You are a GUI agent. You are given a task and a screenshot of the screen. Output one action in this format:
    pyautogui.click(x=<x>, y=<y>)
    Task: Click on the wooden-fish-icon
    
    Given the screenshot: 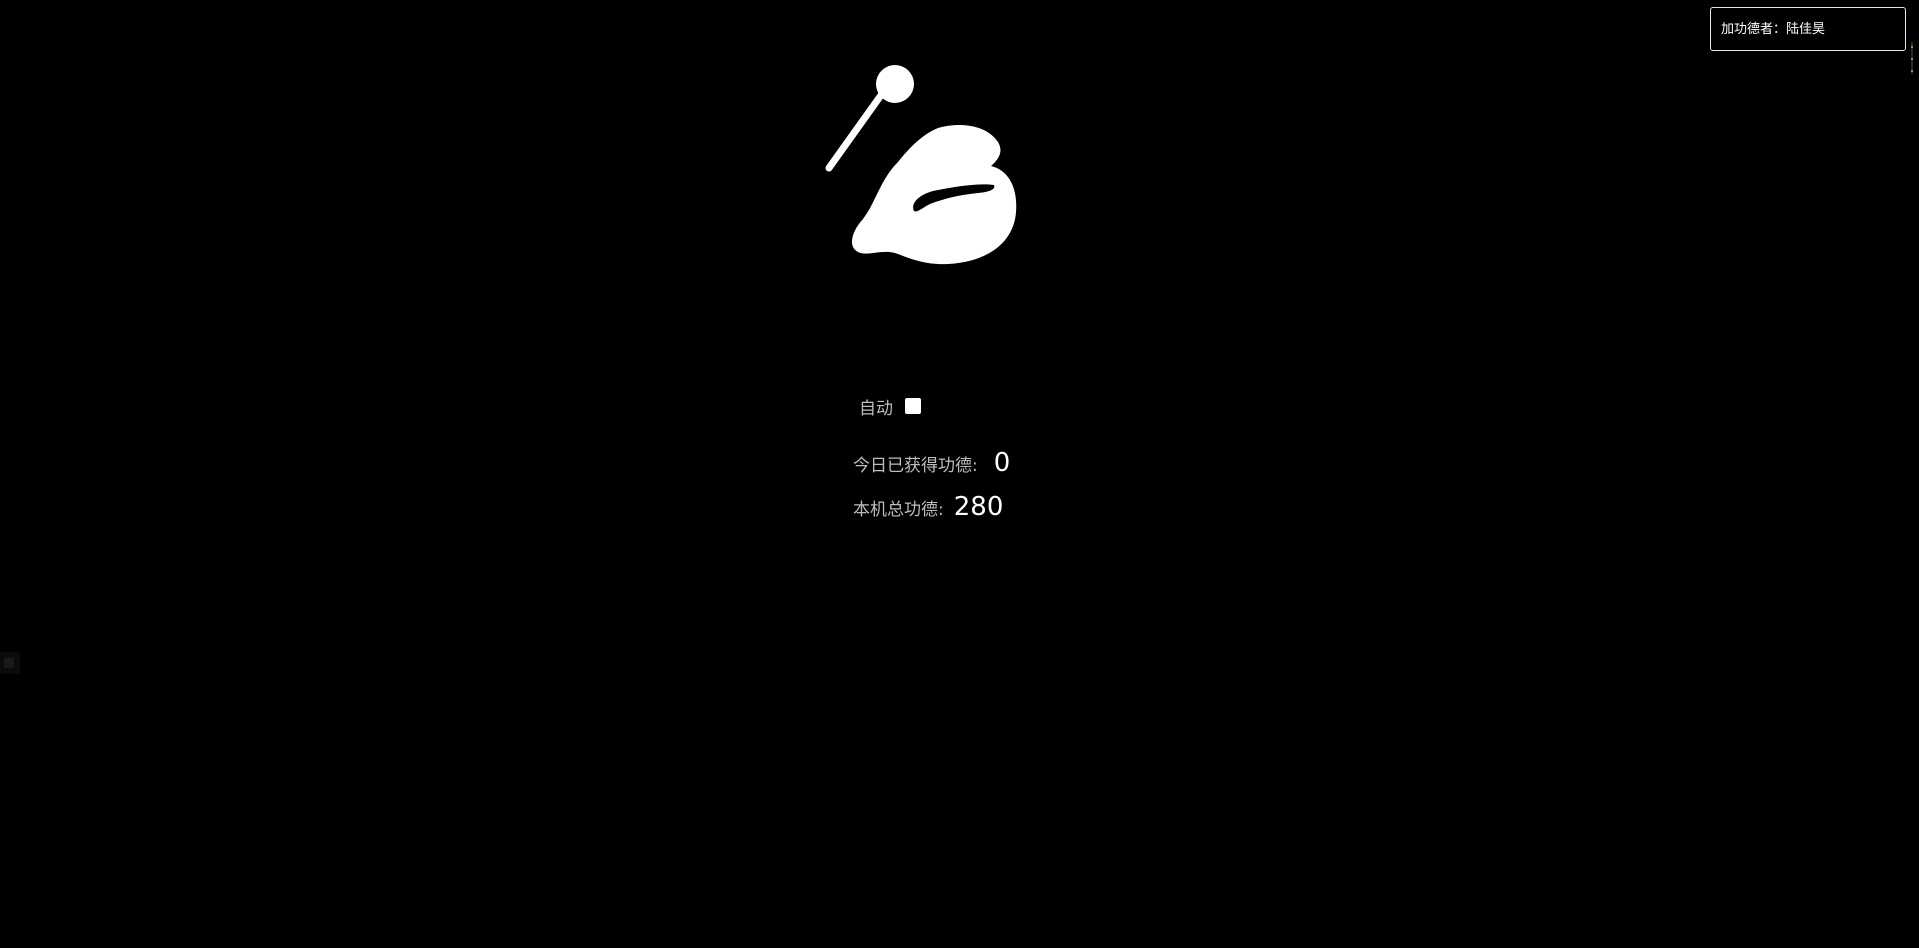 What is the action you would take?
    pyautogui.click(x=934, y=194)
    